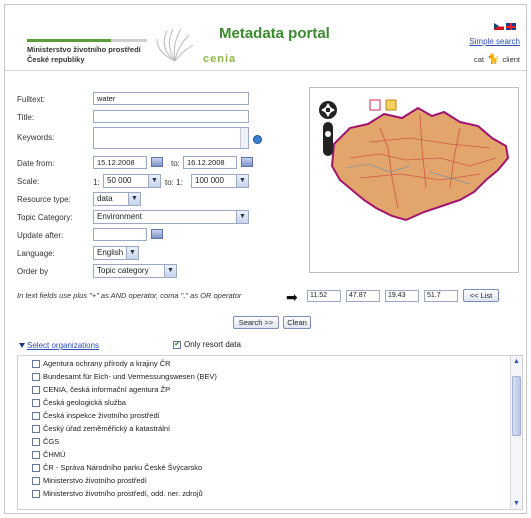  Describe the element at coordinates (120, 234) in the screenshot. I see `update-after-input` at that location.